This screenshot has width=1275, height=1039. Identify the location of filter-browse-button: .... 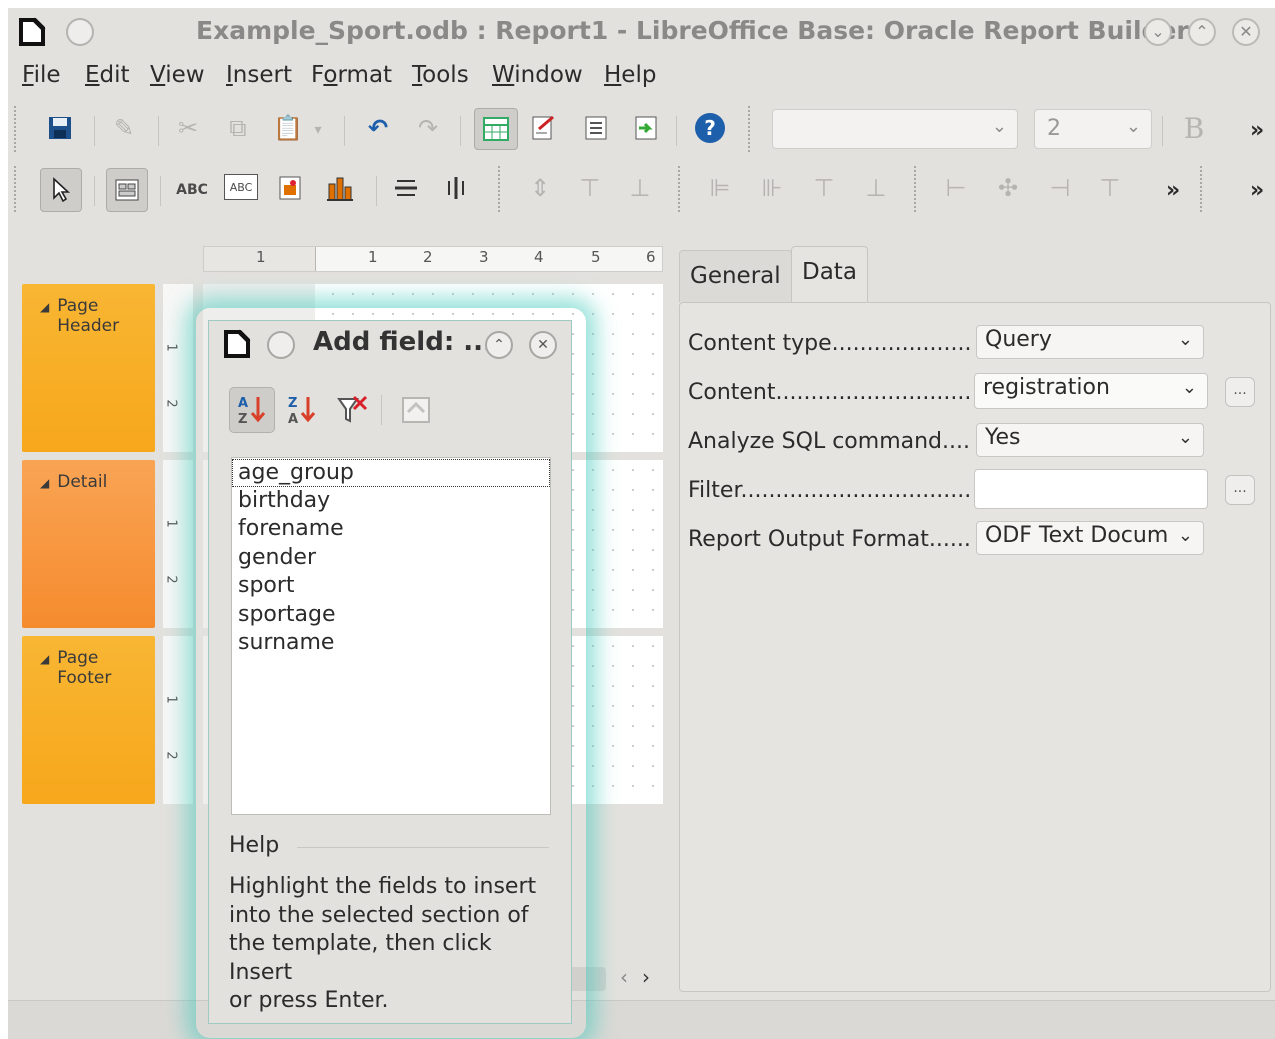
(1240, 490).